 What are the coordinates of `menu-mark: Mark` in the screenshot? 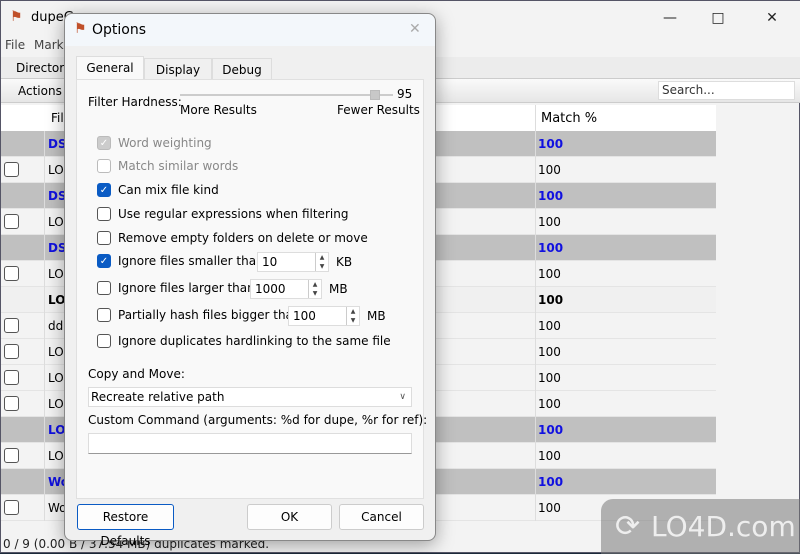 It's located at (49, 45).